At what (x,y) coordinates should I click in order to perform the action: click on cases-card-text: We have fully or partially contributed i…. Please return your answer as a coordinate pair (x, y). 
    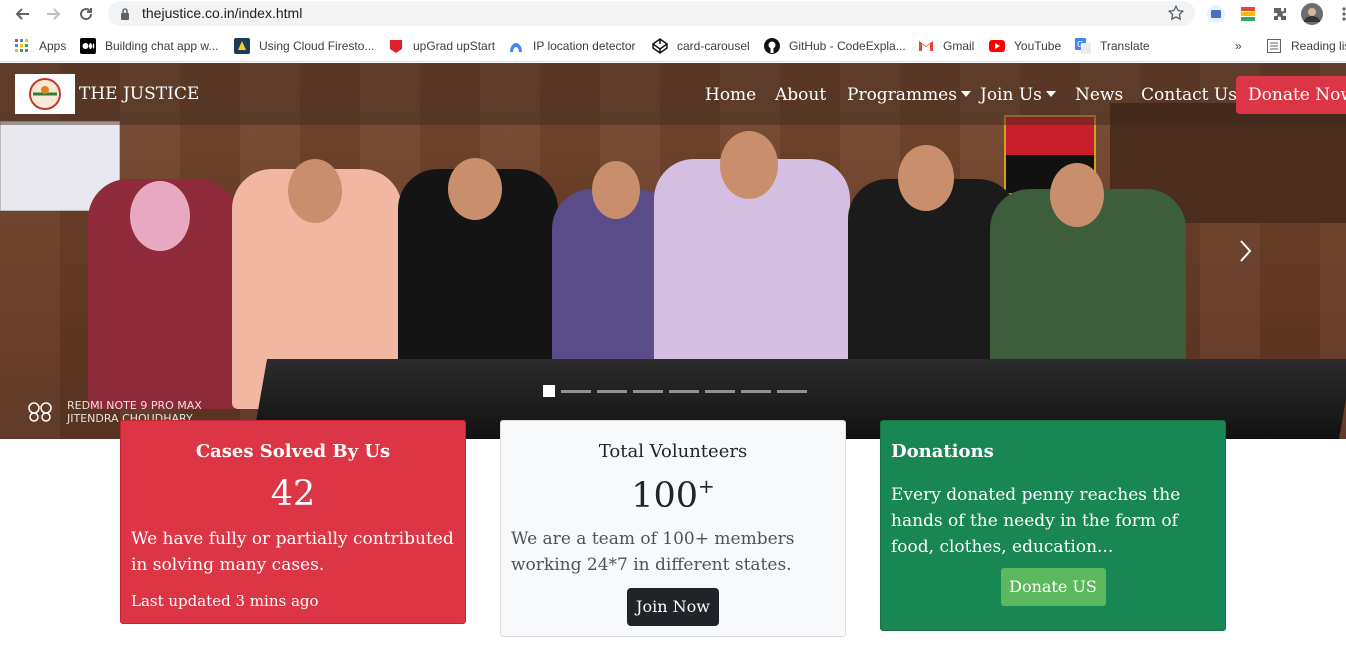
    Looking at the image, I should click on (292, 552).